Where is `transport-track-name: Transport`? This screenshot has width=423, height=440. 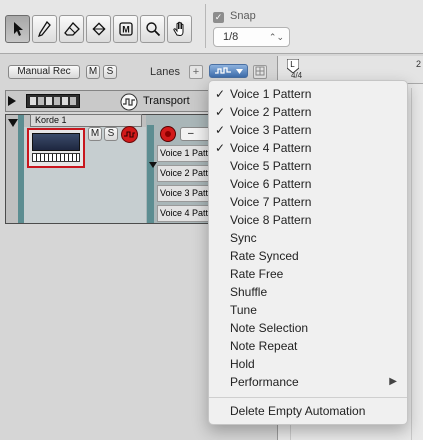 transport-track-name: Transport is located at coordinates (166, 101).